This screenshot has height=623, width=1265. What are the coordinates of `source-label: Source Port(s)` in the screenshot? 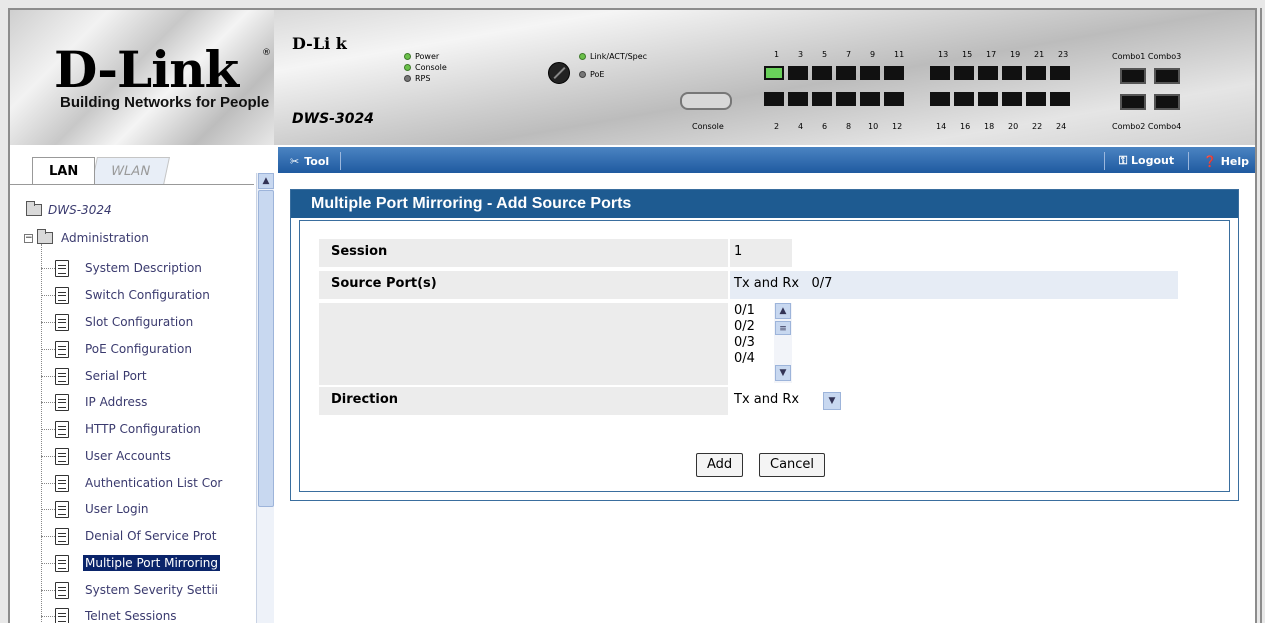 It's located at (523, 285).